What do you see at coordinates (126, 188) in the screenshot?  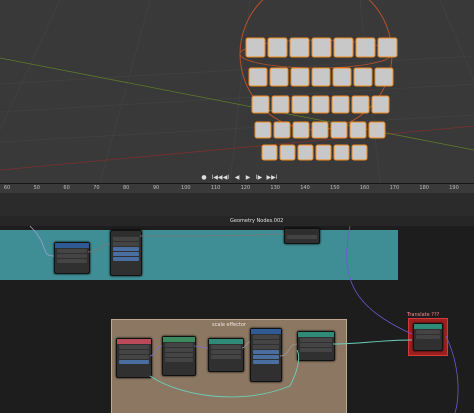 I see `timeline-tick: 80` at bounding box center [126, 188].